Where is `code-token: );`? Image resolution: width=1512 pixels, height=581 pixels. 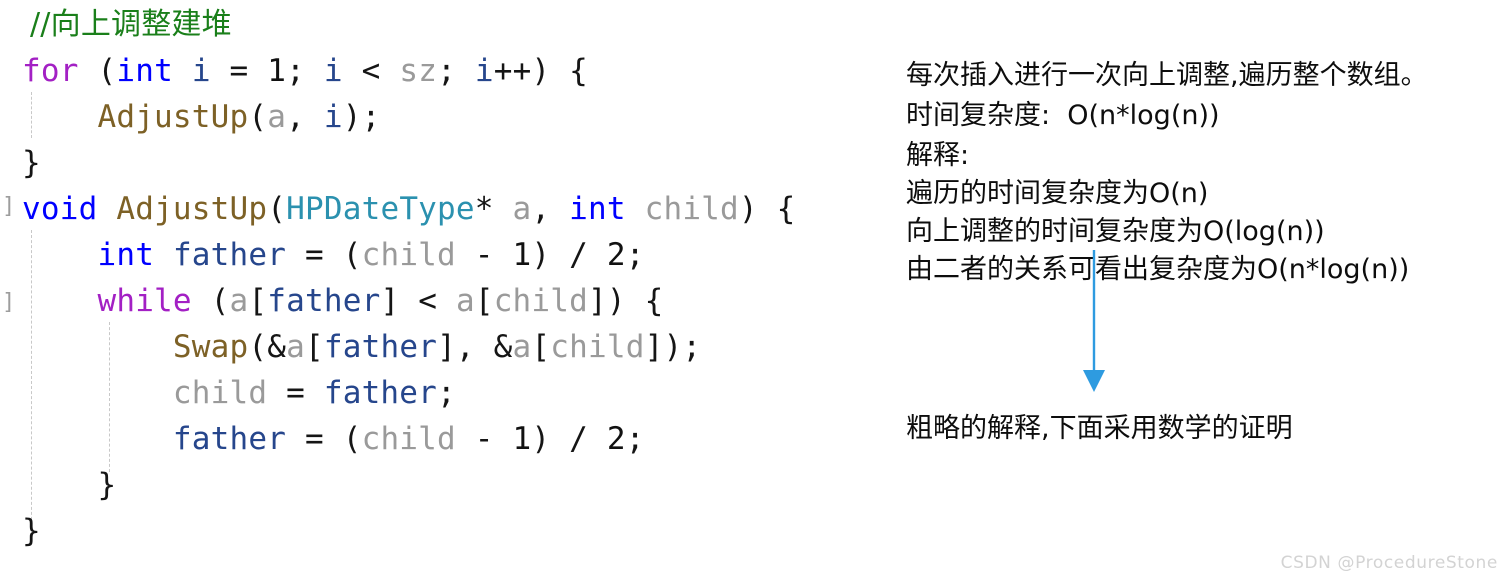
code-token: ); is located at coordinates (361, 117).